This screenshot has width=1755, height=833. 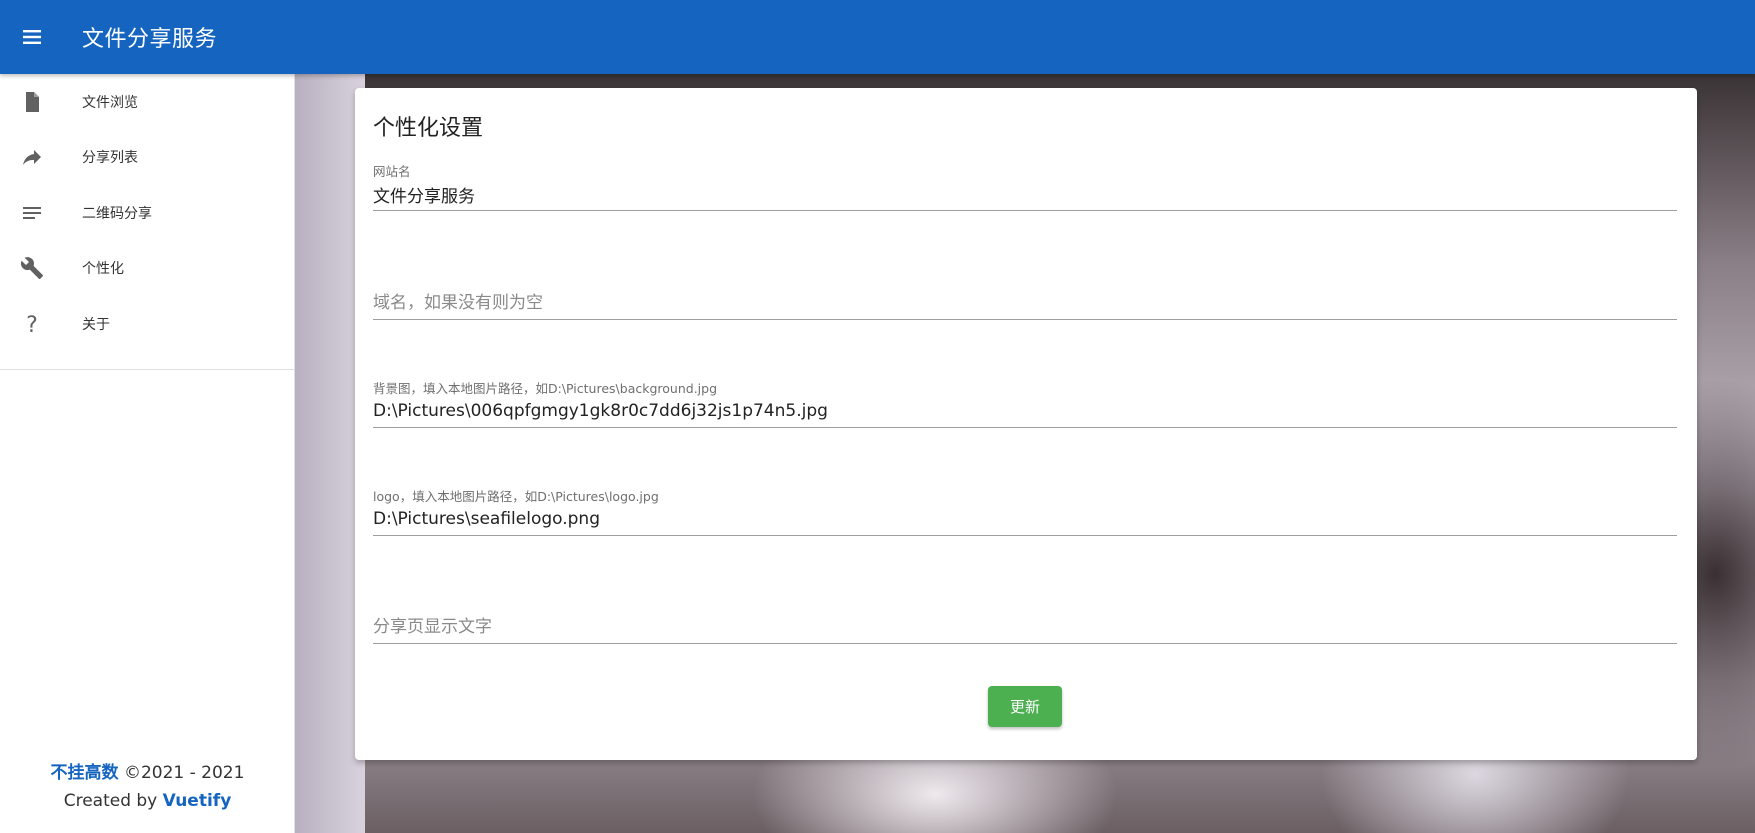 I want to click on sidebar-item-qrcode-share: 二维码分享, so click(x=147, y=213).